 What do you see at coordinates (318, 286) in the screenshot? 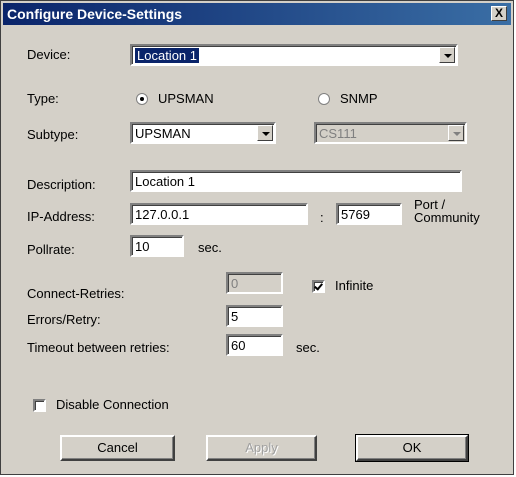
I see `infinite-checkbox` at bounding box center [318, 286].